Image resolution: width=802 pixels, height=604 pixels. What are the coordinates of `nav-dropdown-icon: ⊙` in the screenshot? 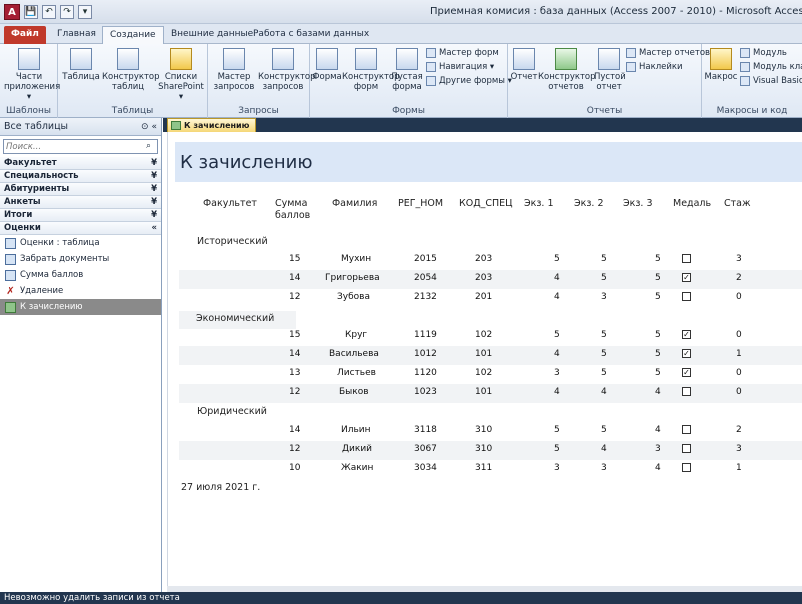 It's located at (145, 127).